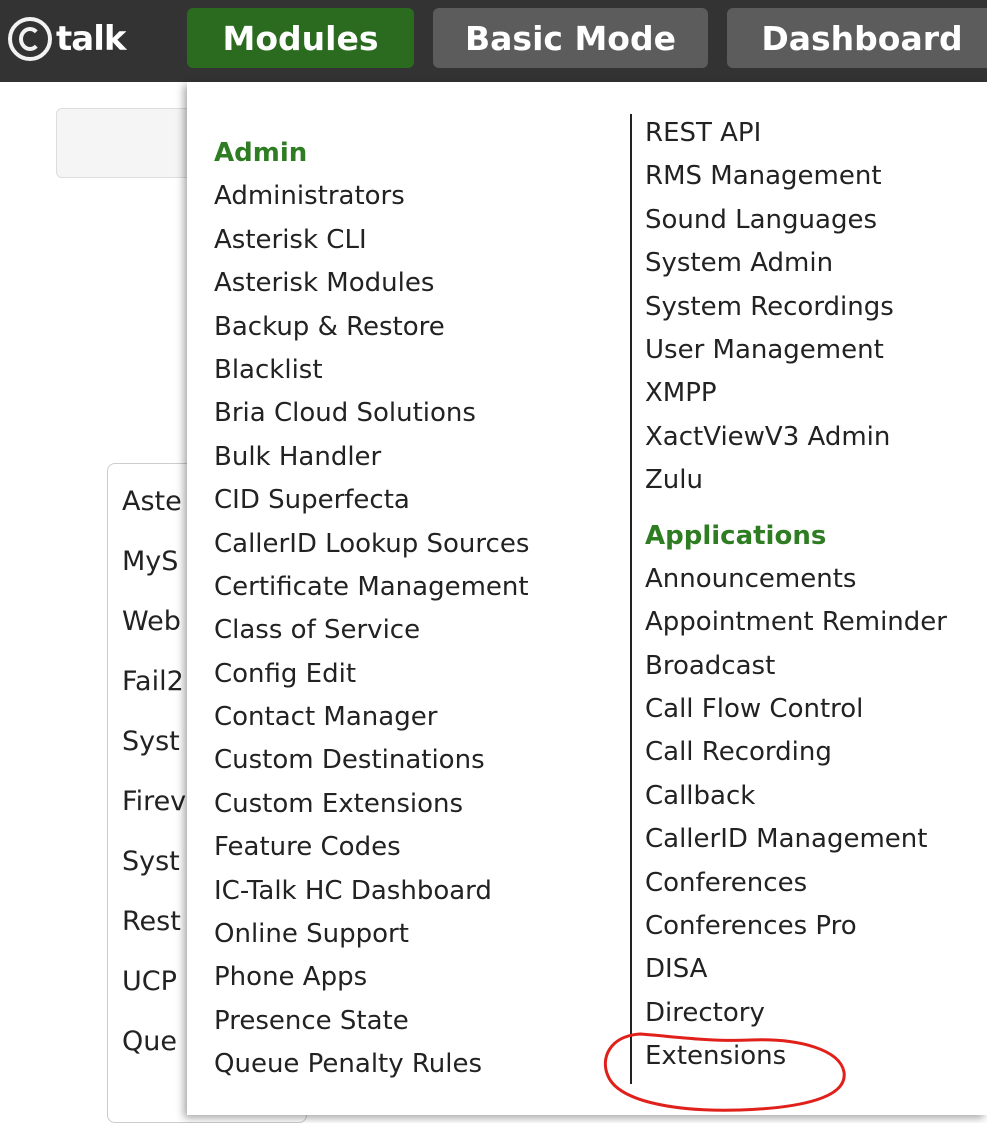  I want to click on ictalk-logo-icon, so click(30, 39).